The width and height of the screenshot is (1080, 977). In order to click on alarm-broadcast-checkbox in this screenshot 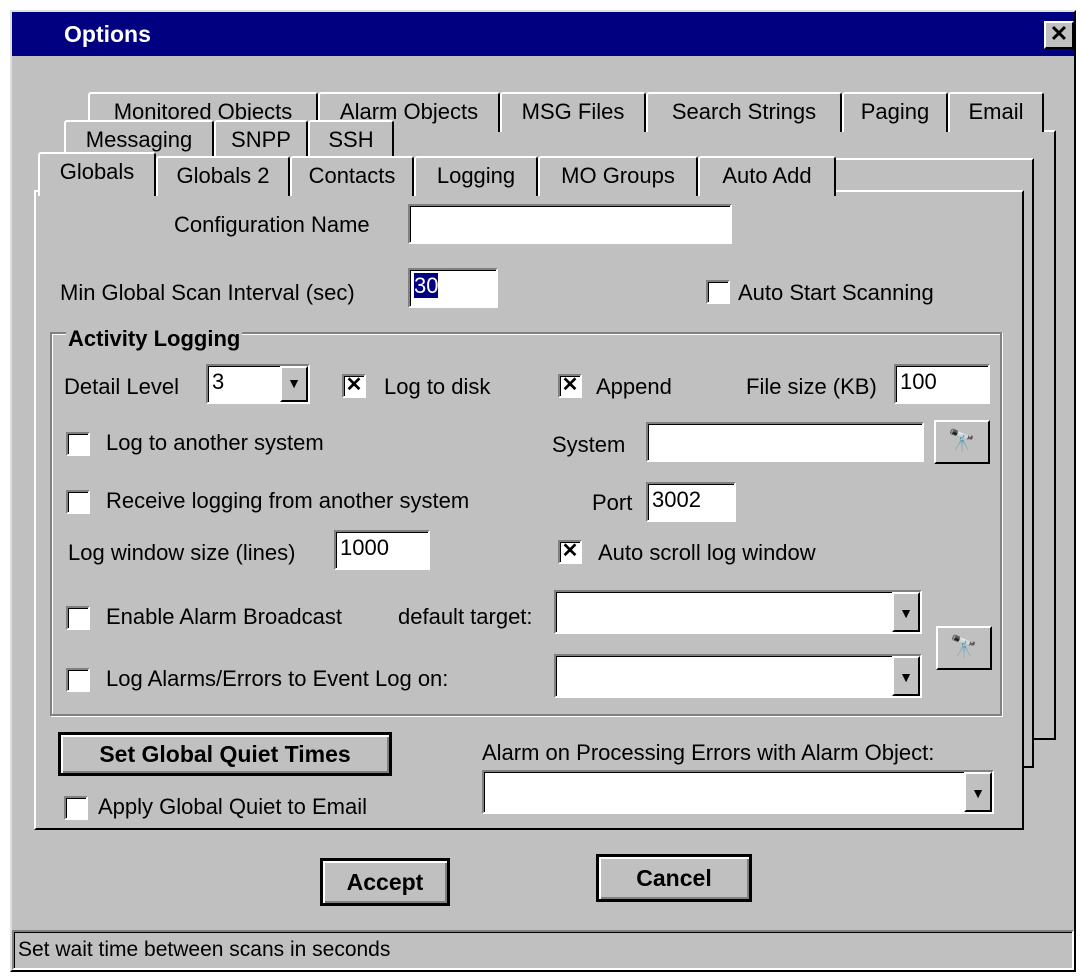, I will do `click(78, 618)`.